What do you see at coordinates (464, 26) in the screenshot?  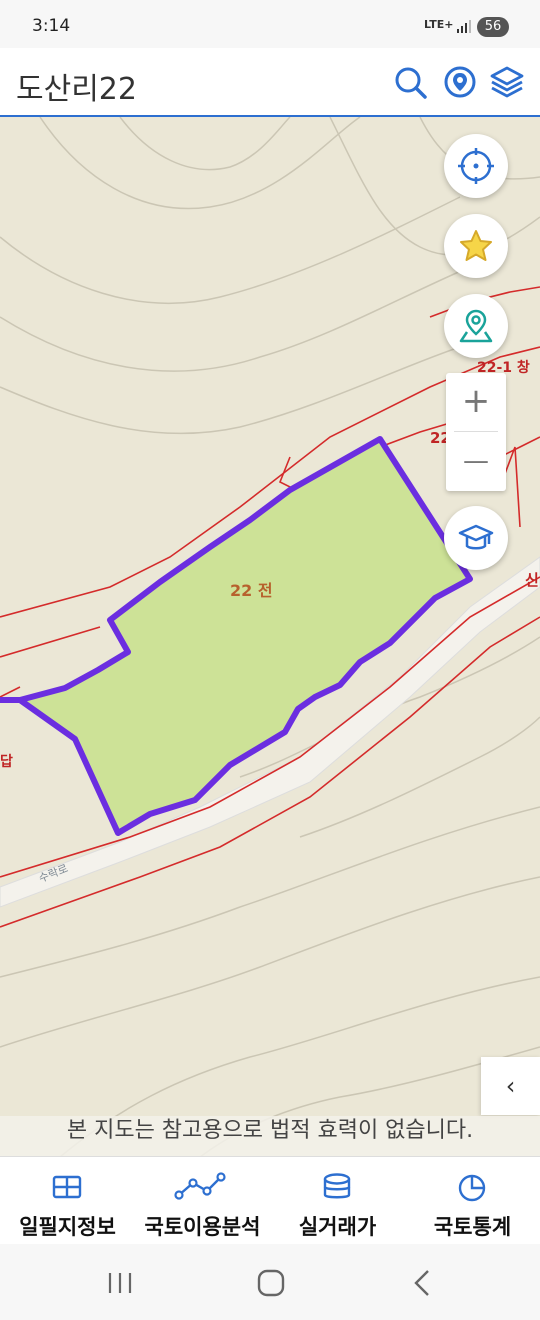 I see `signal-icon` at bounding box center [464, 26].